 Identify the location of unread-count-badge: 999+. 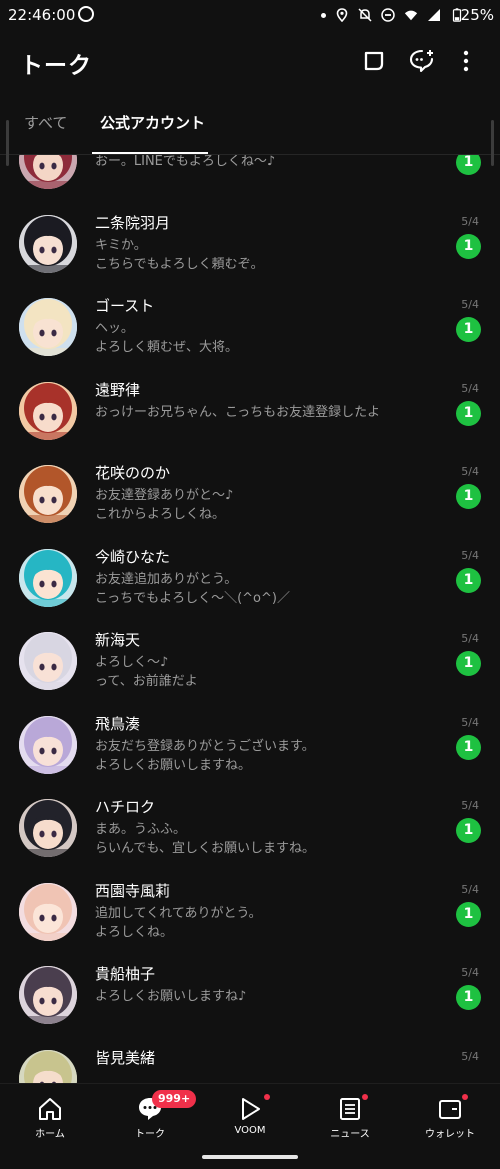
(174, 1099).